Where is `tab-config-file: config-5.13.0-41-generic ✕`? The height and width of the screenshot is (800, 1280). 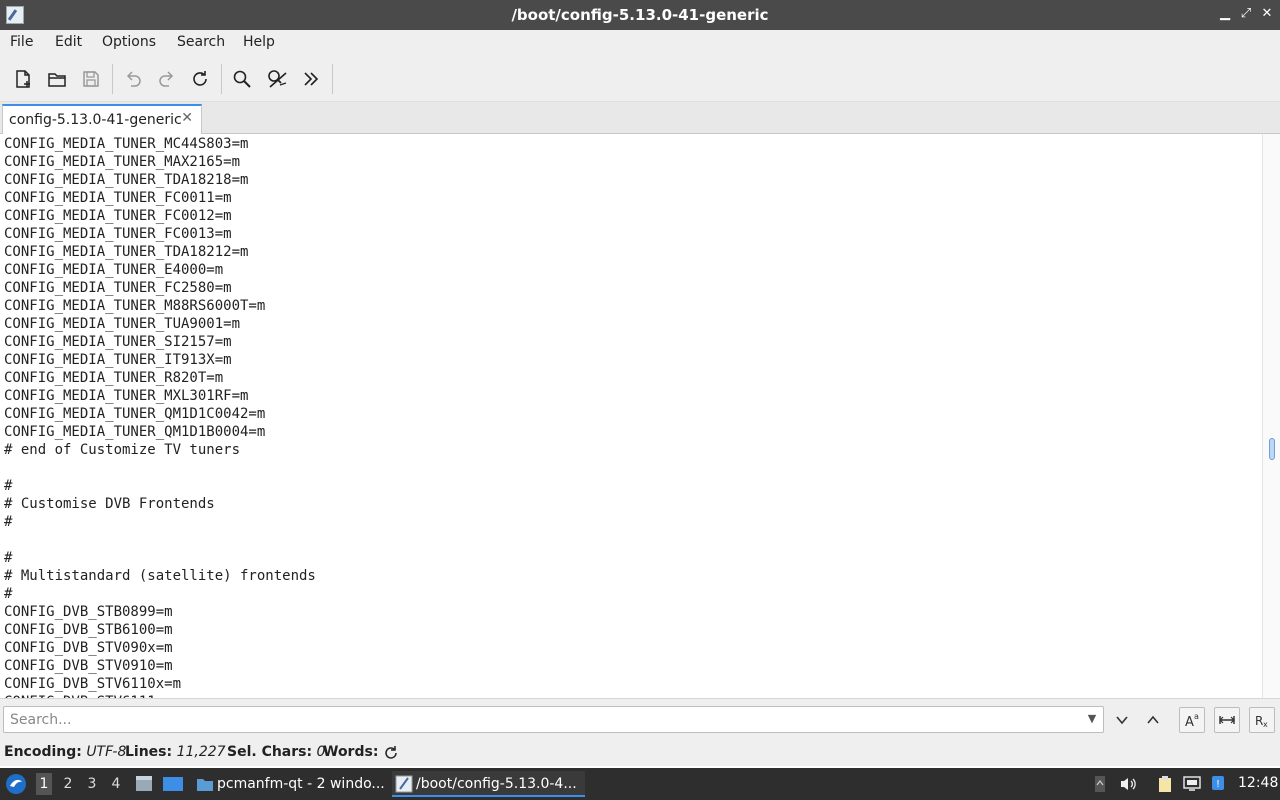 tab-config-file: config-5.13.0-41-generic ✕ is located at coordinates (102, 119).